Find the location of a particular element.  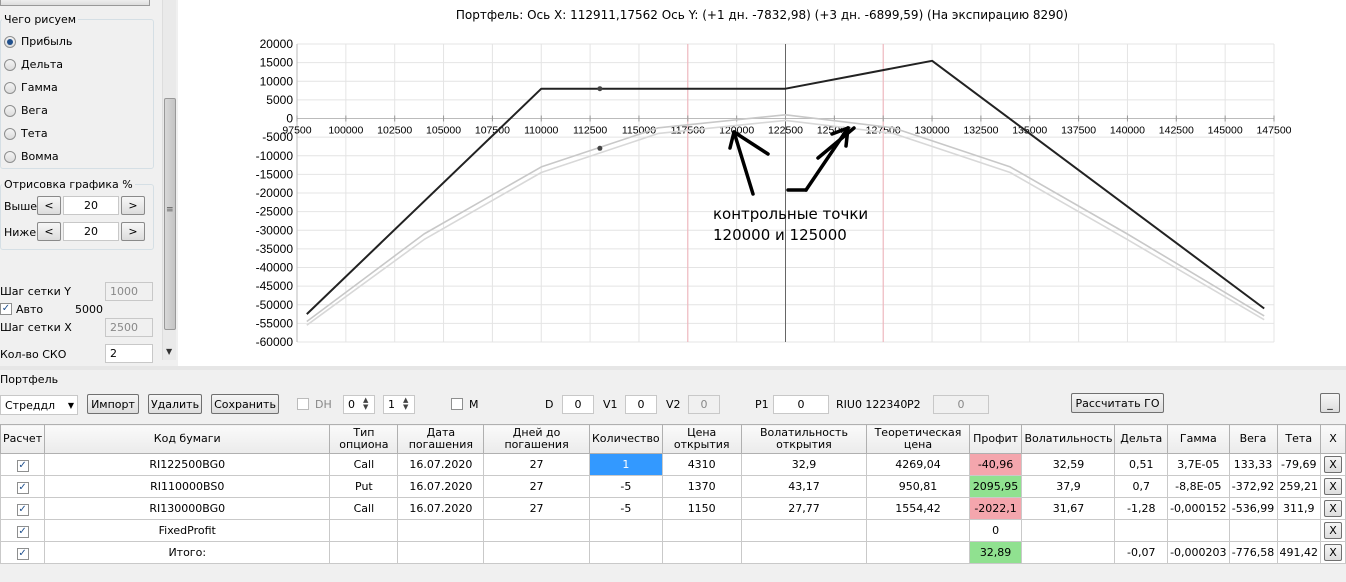

draw-option-radio: Прибыль is located at coordinates (38, 41).